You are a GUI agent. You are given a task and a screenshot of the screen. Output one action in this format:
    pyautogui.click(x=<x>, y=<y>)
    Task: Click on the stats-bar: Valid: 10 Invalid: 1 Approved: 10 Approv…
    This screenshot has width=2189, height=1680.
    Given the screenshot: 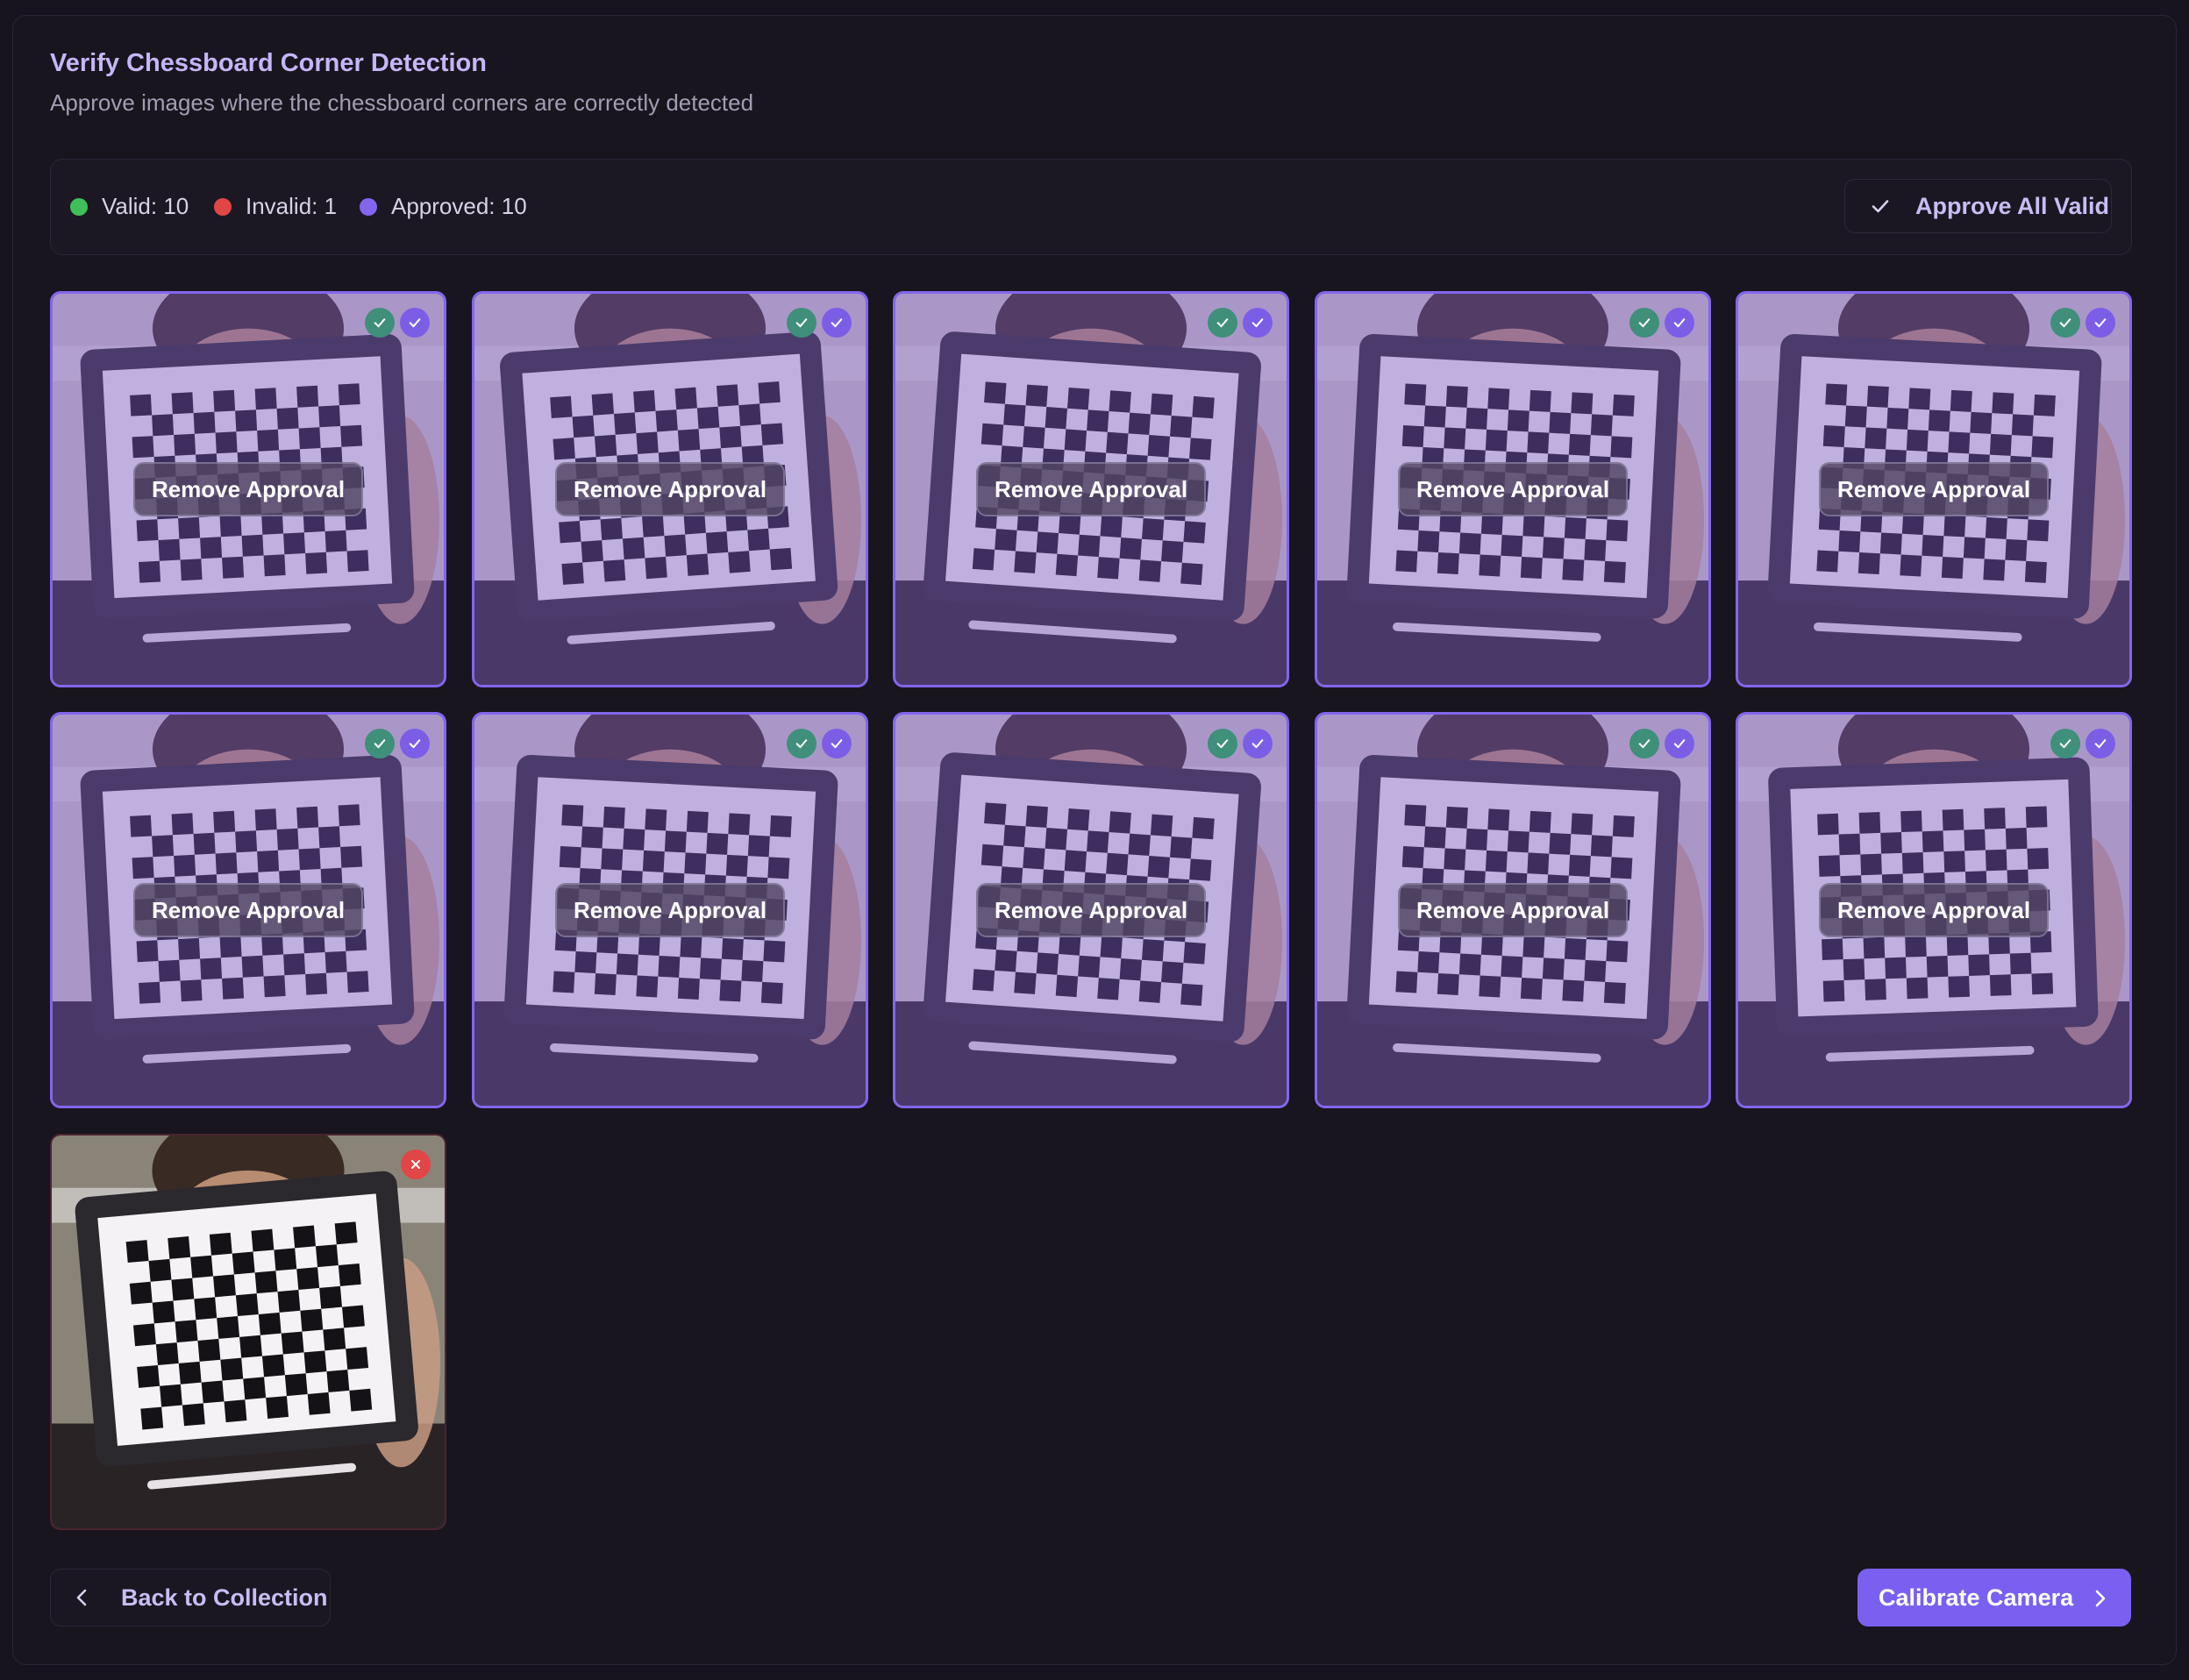 What is the action you would take?
    pyautogui.click(x=1091, y=207)
    